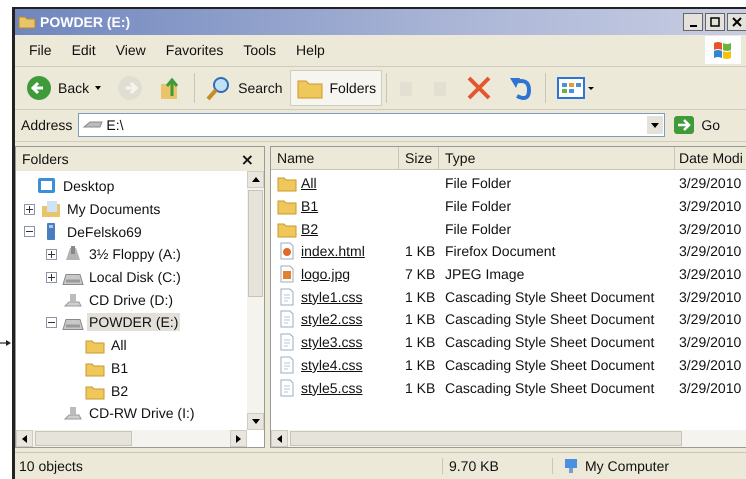 The height and width of the screenshot is (479, 746). What do you see at coordinates (310, 50) in the screenshot?
I see `menu-item: Help` at bounding box center [310, 50].